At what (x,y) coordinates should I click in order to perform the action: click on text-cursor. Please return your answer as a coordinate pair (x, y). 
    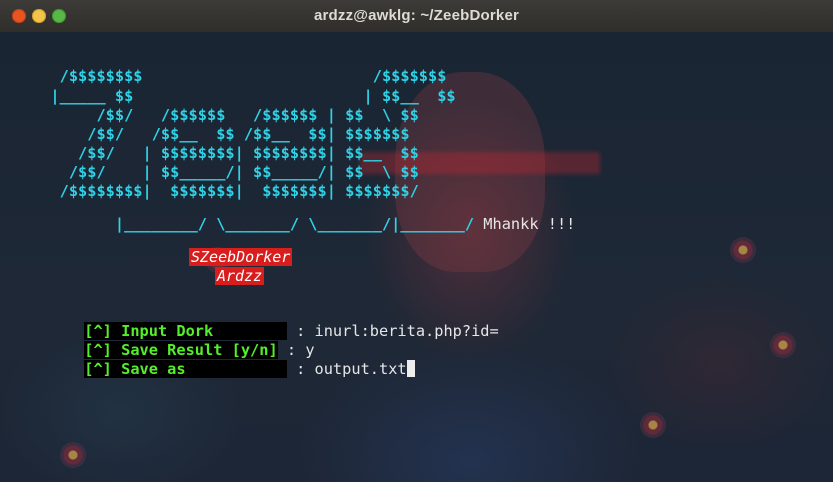
    Looking at the image, I should click on (410, 368).